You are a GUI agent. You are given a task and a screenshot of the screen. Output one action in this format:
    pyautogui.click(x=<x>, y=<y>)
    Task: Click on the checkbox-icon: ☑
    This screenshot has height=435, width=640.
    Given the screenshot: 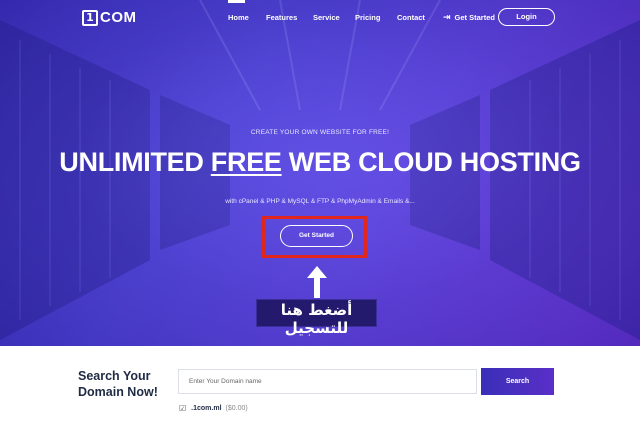 What is the action you would take?
    pyautogui.click(x=182, y=408)
    